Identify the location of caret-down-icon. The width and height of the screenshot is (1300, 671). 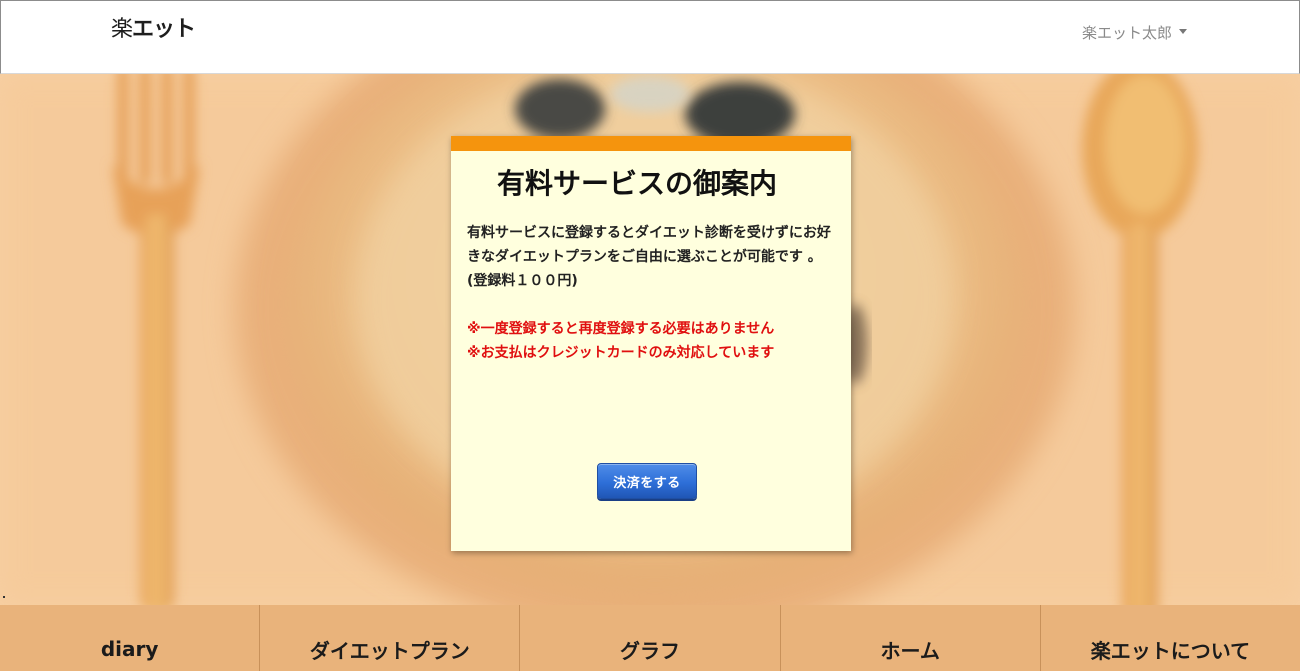
(1183, 31).